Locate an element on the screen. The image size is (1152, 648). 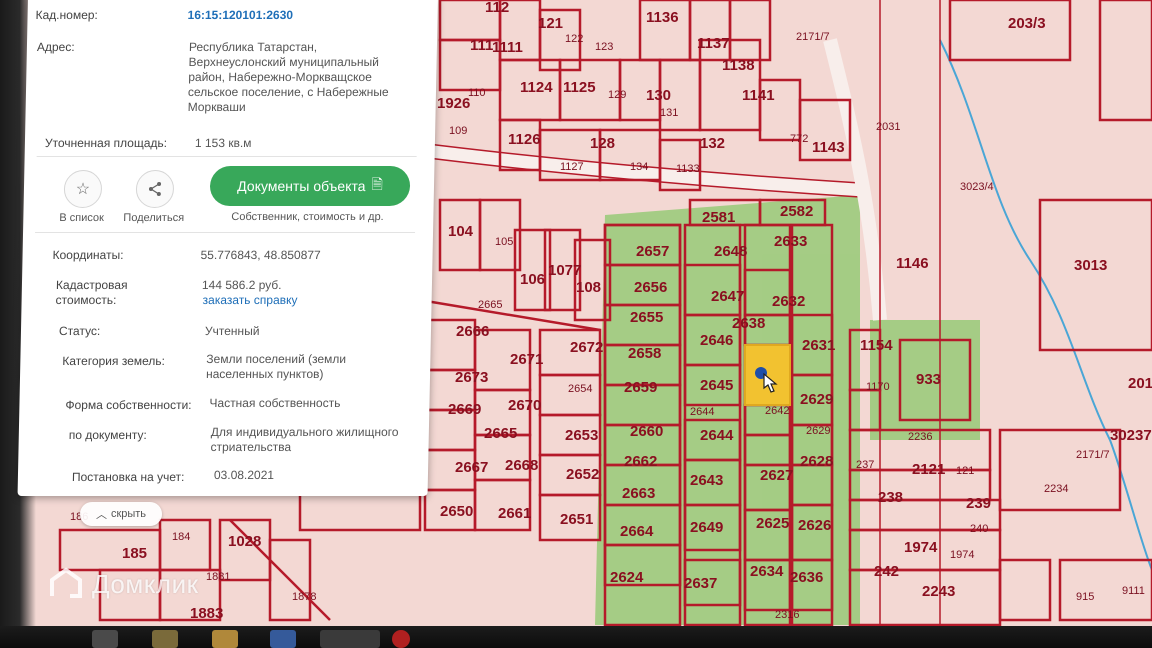
parcel-number-label: 2662 is located at coordinates (640, 461).